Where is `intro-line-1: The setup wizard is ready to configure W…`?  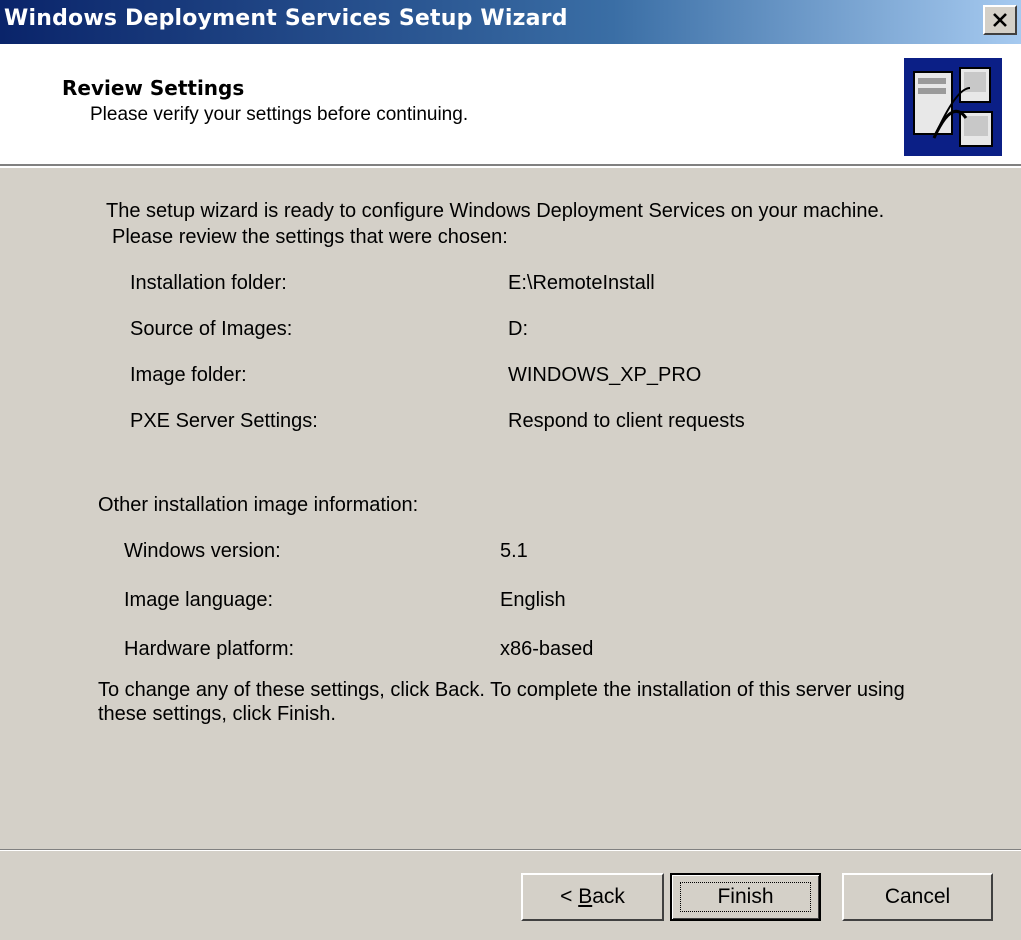
intro-line-1: The setup wizard is ready to configure W… is located at coordinates (495, 211).